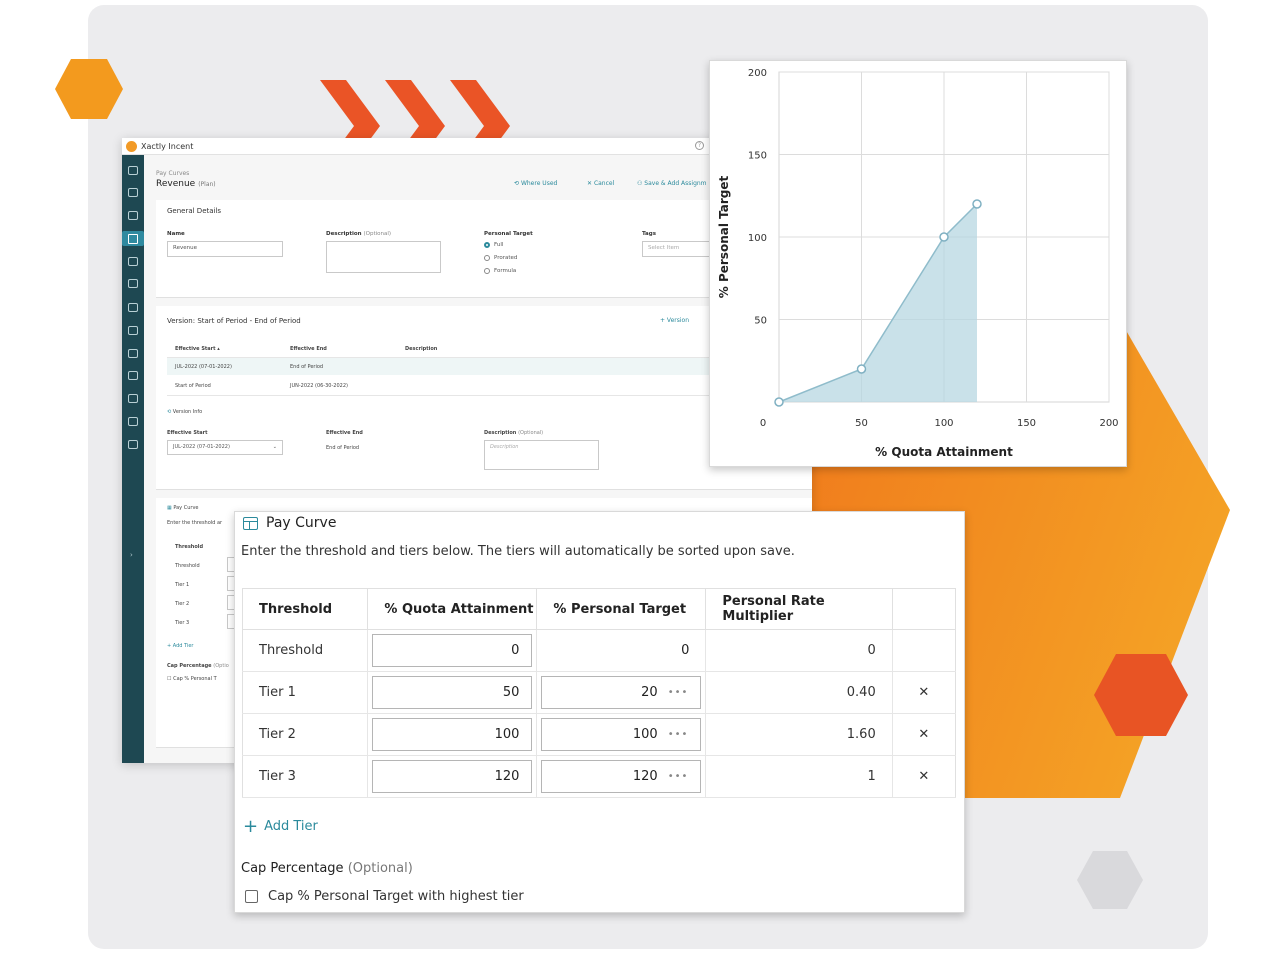 This screenshot has height=960, width=1280. Describe the element at coordinates (799, 609) in the screenshot. I see `col-rate-multiplier: Personal Rate Multiplier` at that location.